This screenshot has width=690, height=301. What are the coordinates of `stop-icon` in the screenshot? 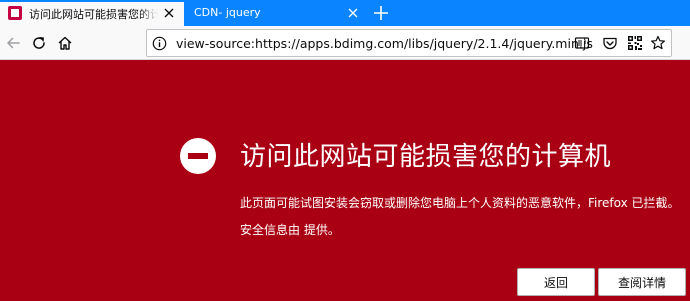 It's located at (198, 156).